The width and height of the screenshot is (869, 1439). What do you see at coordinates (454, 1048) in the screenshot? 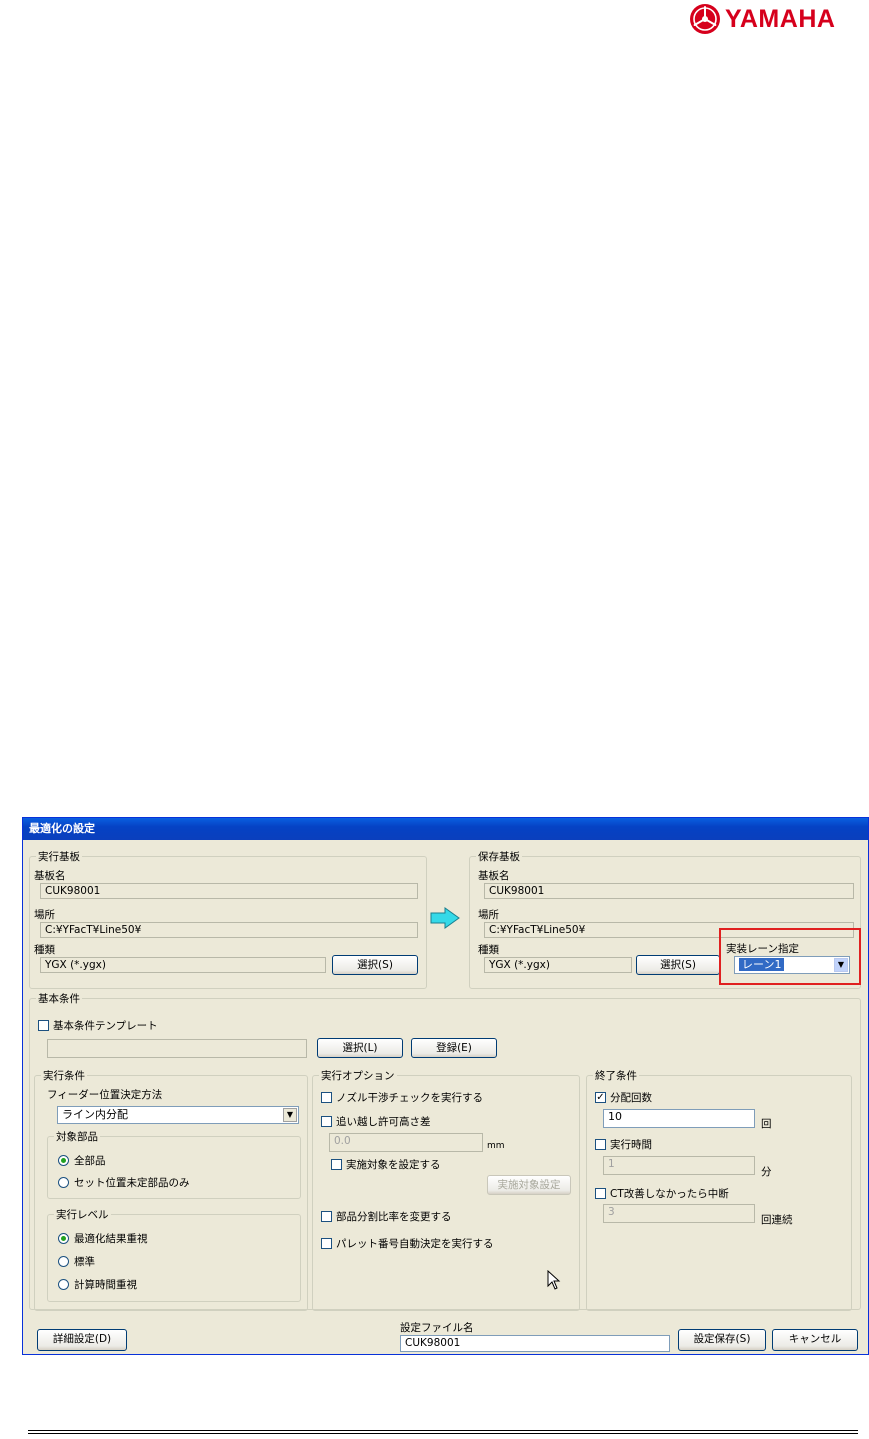
I see `template-register-button: 登録(E)` at bounding box center [454, 1048].